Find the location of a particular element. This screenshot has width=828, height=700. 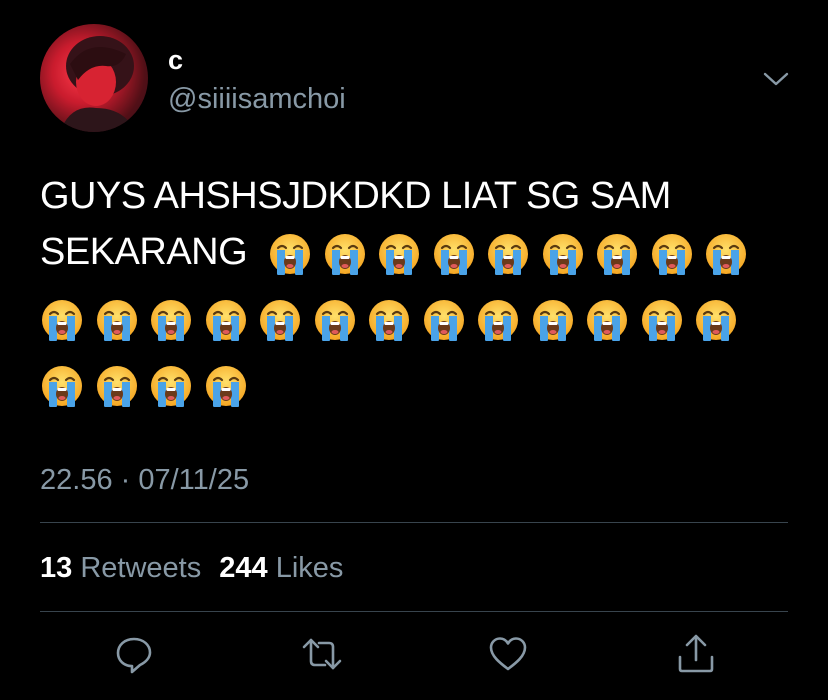

likes-stat: 244 Likes is located at coordinates (281, 568).